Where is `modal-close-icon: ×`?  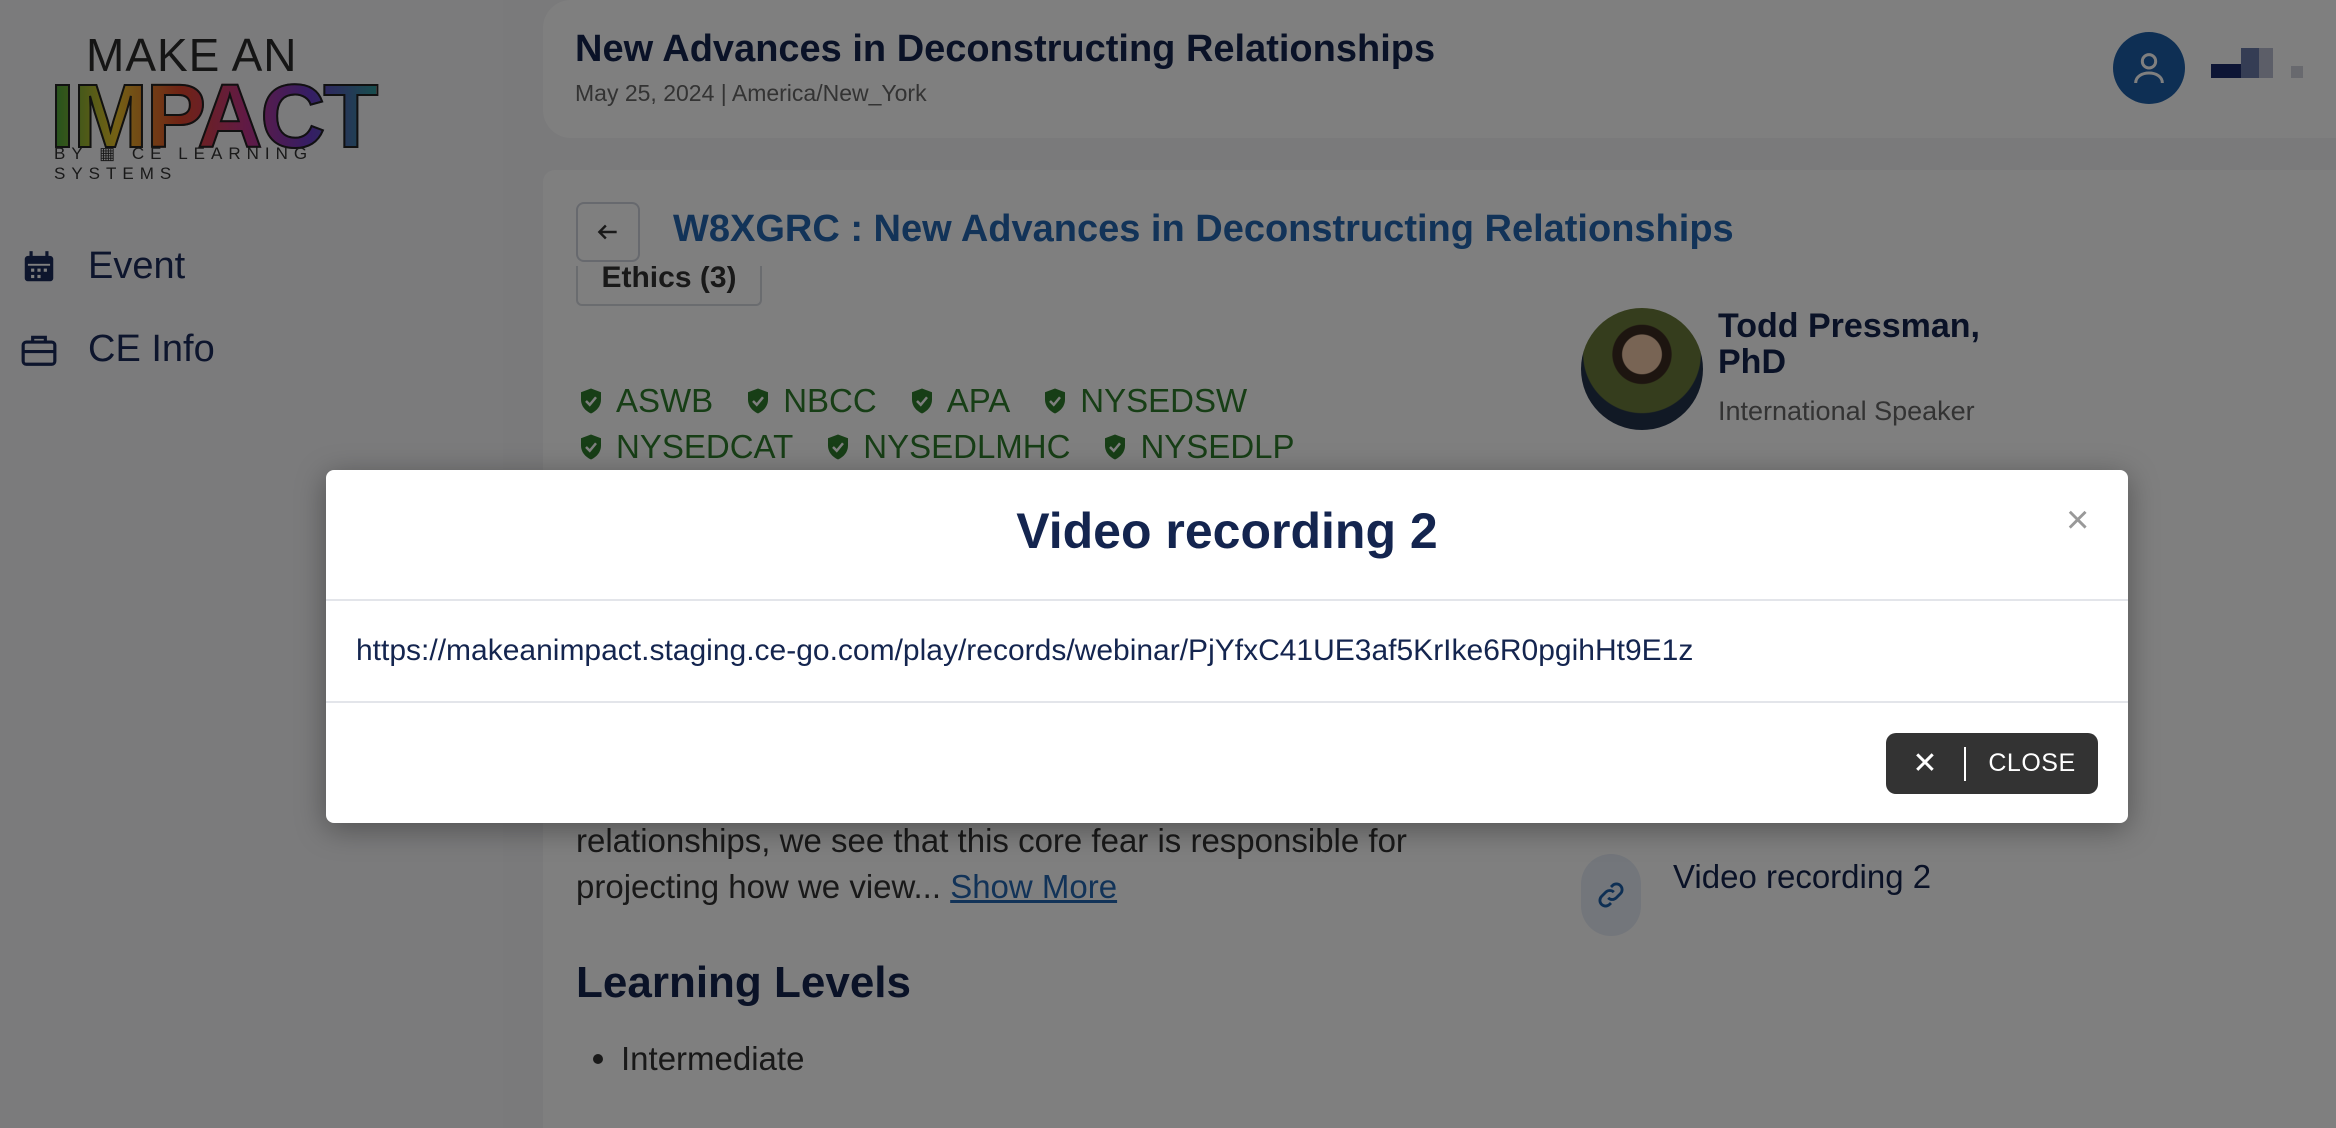
modal-close-icon: × is located at coordinates (2077, 520).